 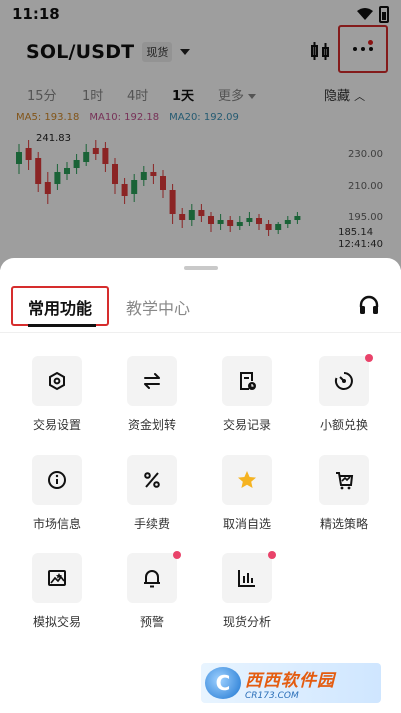 I want to click on star-icon, so click(x=247, y=479).